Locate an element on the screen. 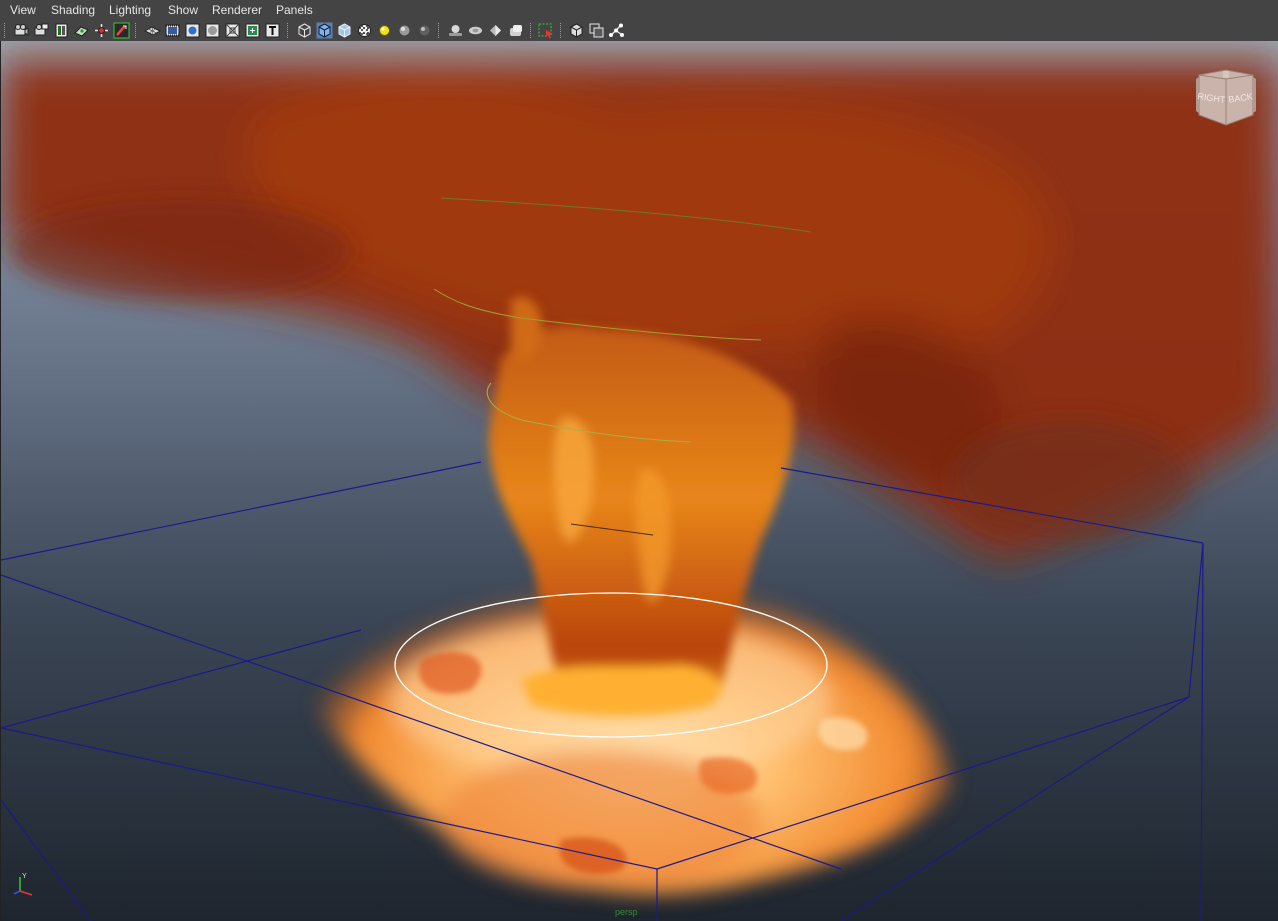 This screenshot has width=1278, height=921. two-d-pan-zoom-icon is located at coordinates (101, 30).